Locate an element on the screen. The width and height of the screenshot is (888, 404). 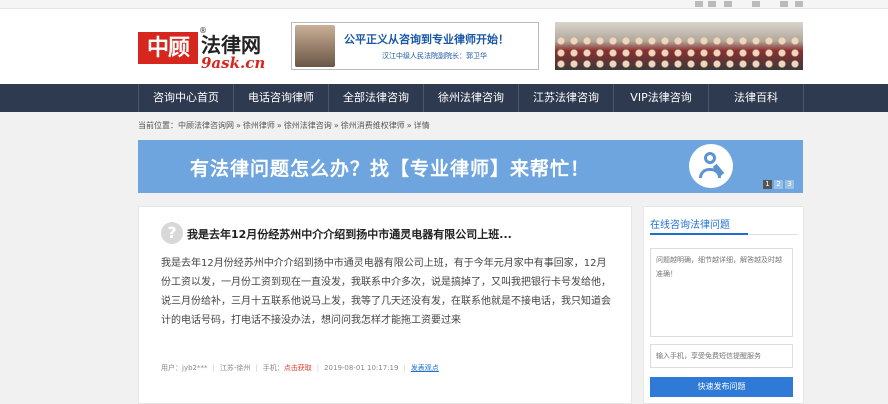
meta-location: 江苏-徐州 is located at coordinates (235, 368).